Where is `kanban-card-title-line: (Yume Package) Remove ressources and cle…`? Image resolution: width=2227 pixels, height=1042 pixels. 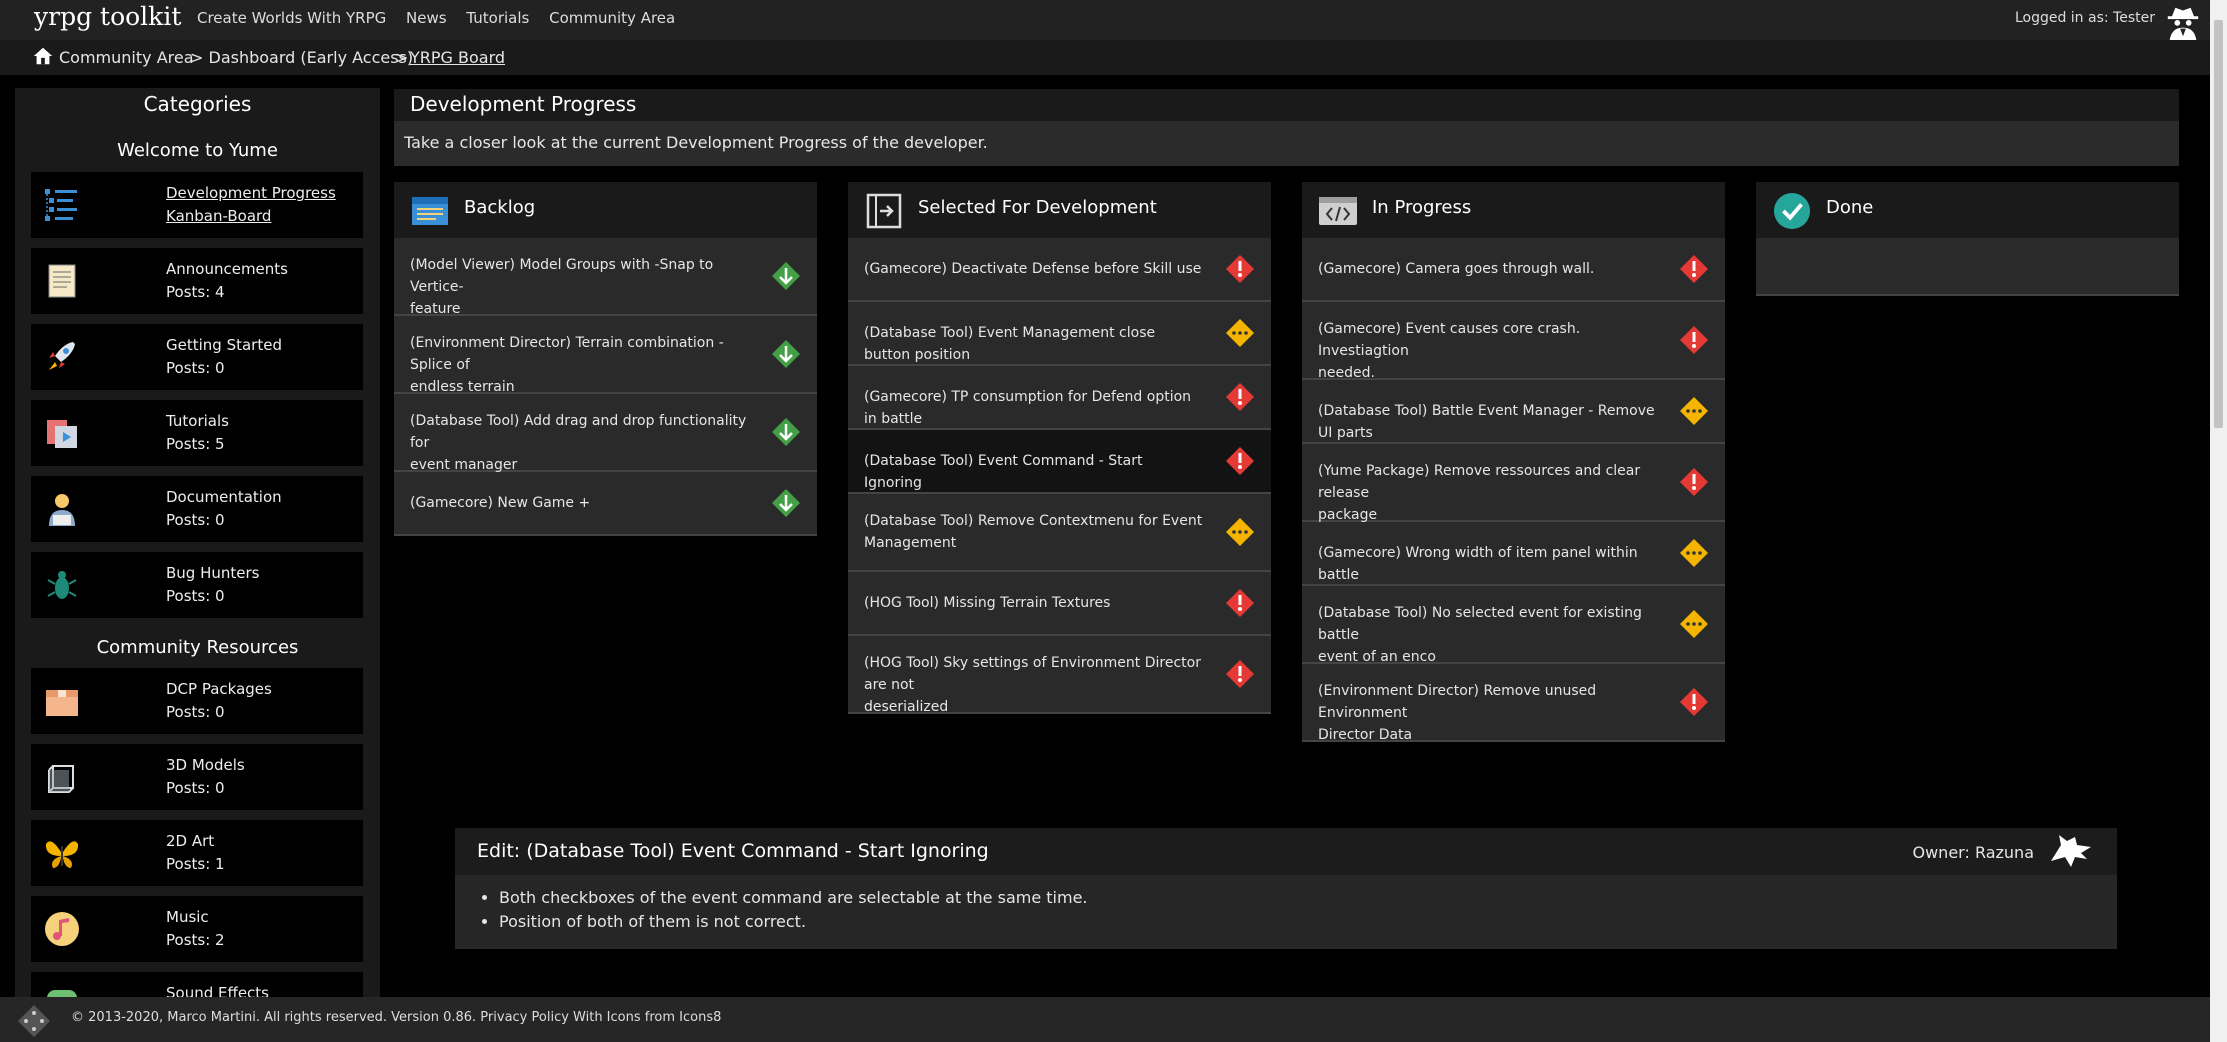 kanban-card-title-line: (Yume Package) Remove ressources and cle… is located at coordinates (1479, 482).